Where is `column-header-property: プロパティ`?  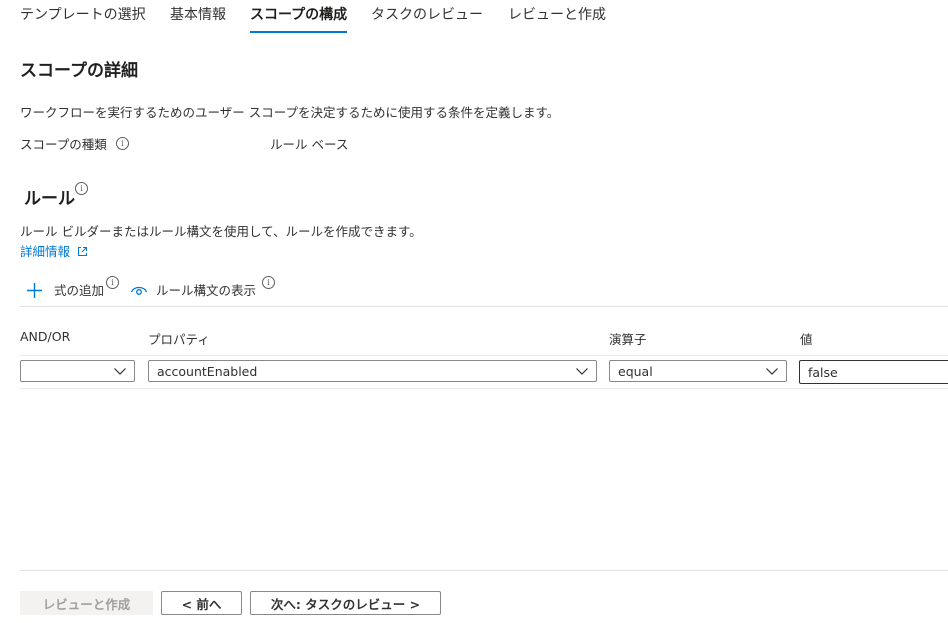 column-header-property: プロパティ is located at coordinates (179, 339).